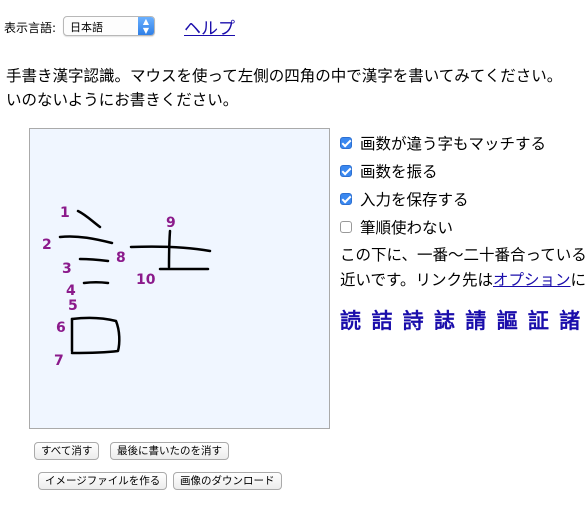 The image size is (588, 509). I want to click on download-image-button: 画像のダウンロード, so click(227, 481).